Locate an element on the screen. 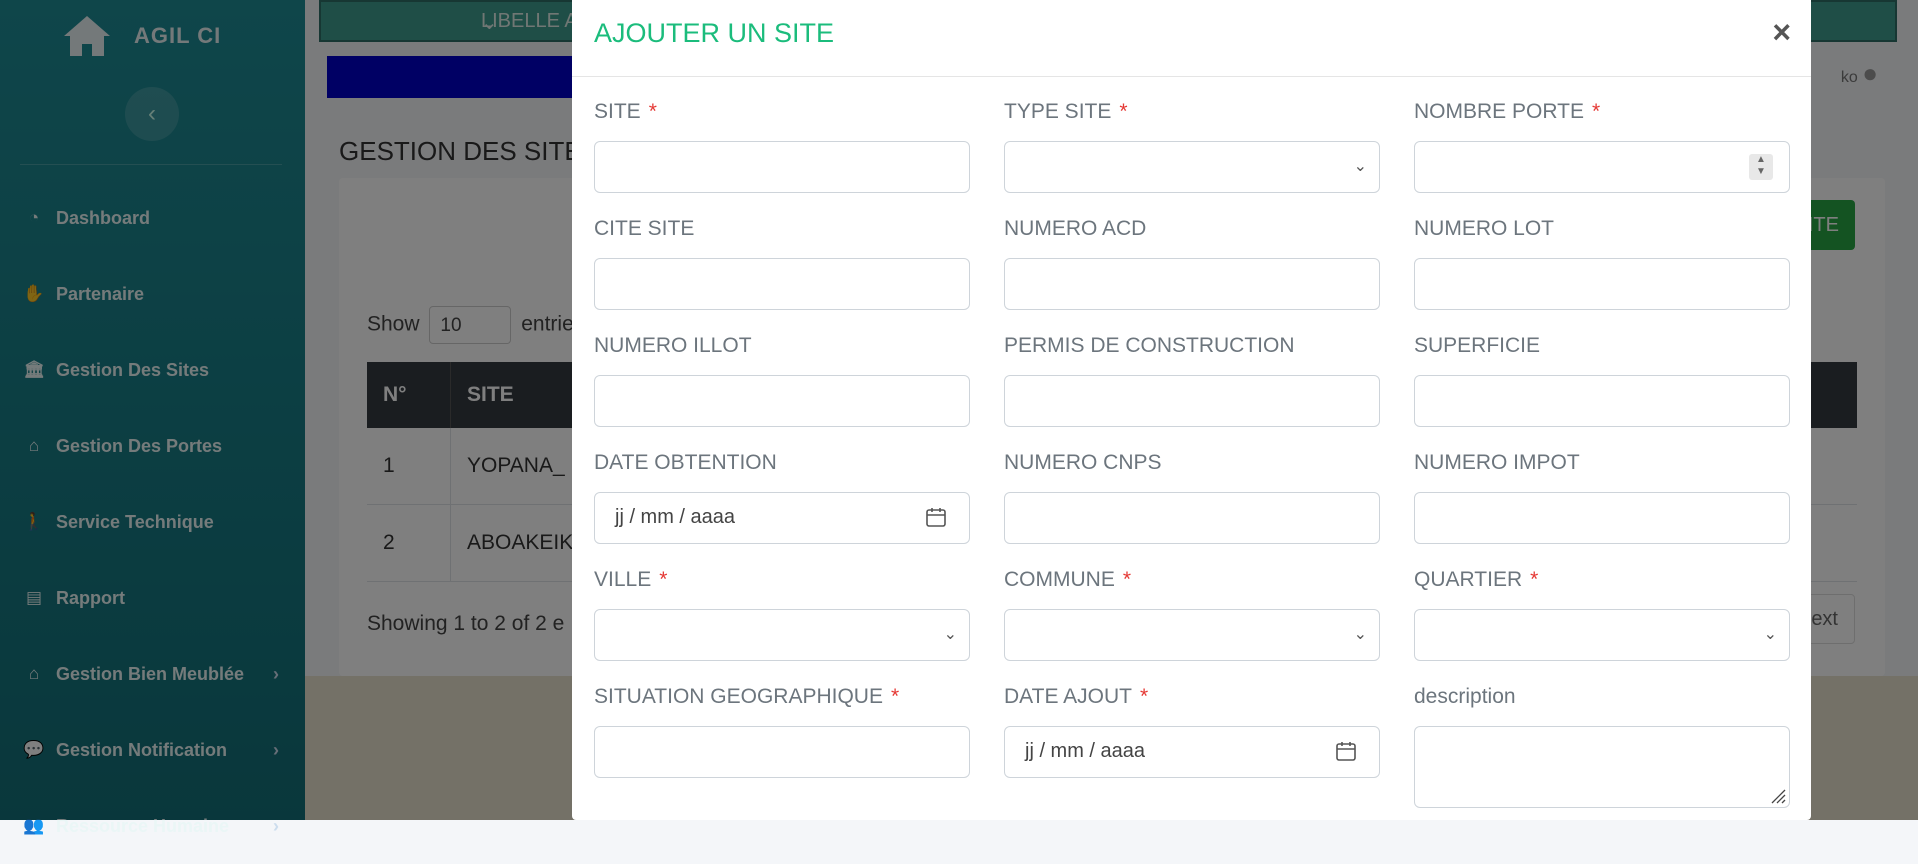 Image resolution: width=1918 pixels, height=864 pixels. permis-de-construction-input is located at coordinates (1192, 401).